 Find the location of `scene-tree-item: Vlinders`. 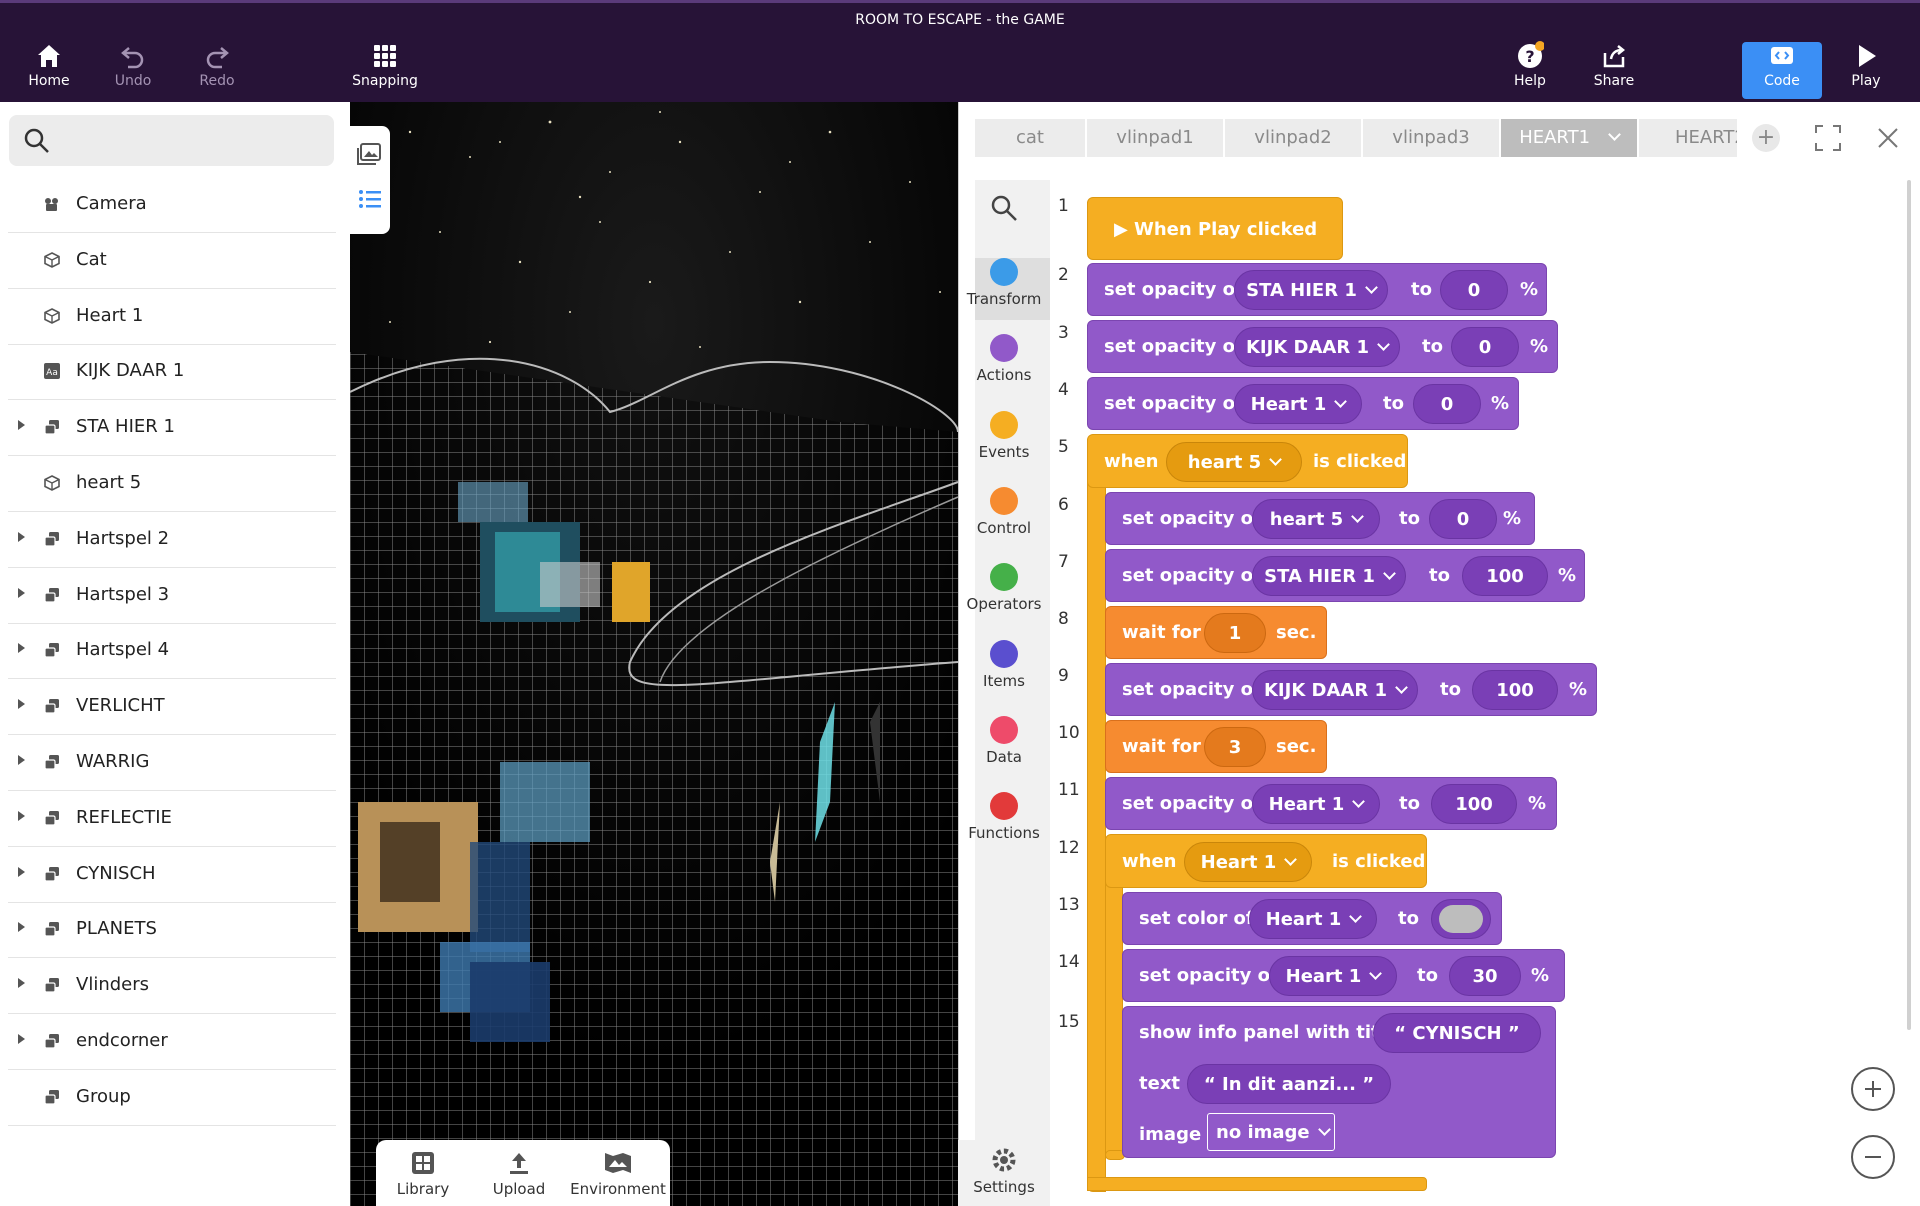

scene-tree-item: Vlinders is located at coordinates (172, 986).